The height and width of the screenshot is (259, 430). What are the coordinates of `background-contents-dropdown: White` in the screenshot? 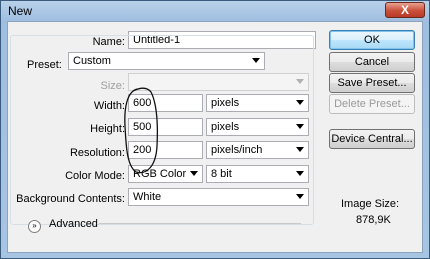 It's located at (218, 197).